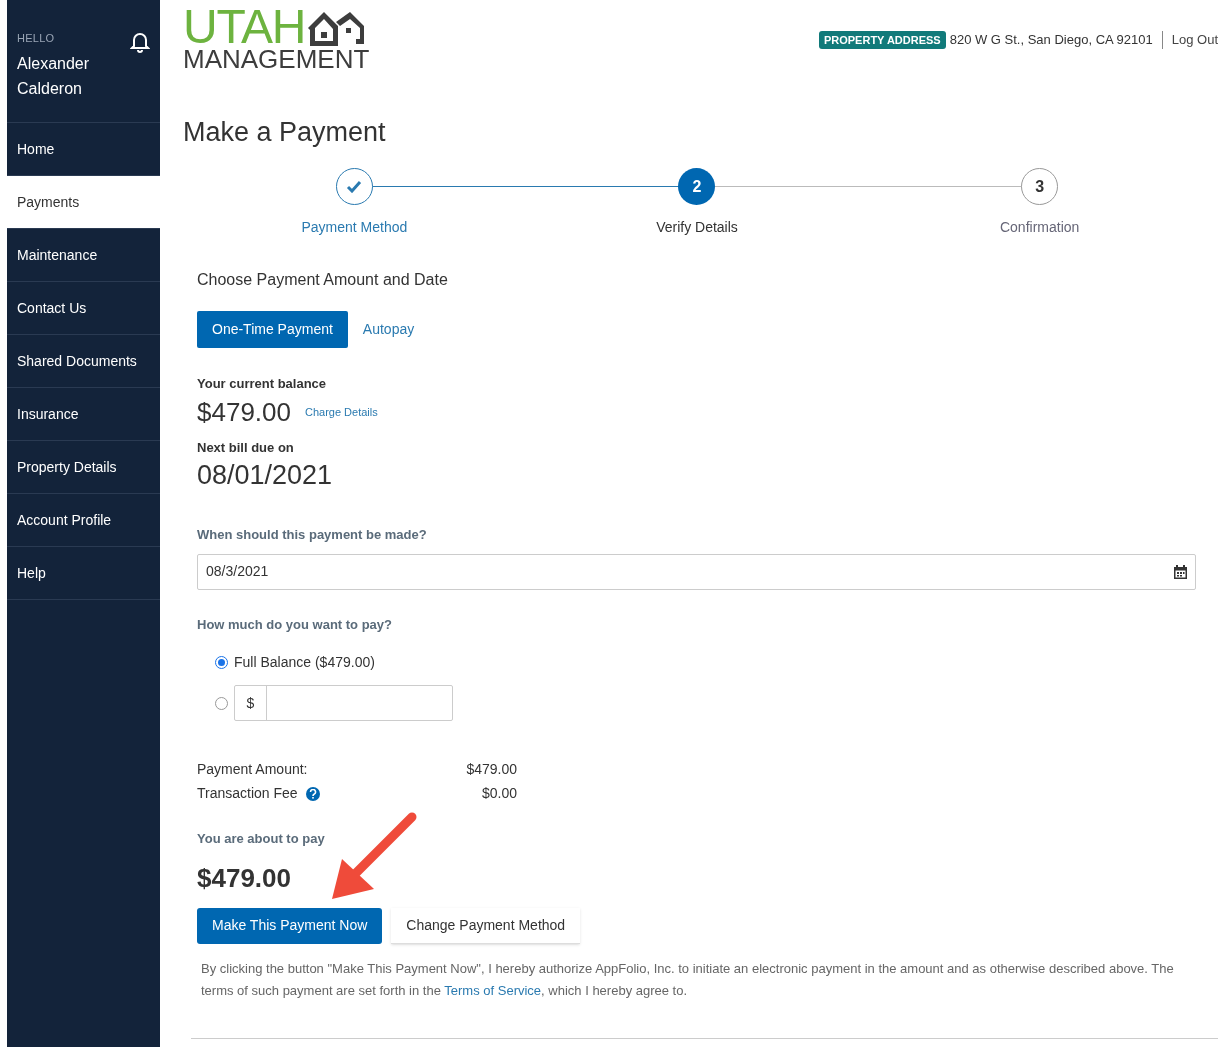 This screenshot has height=1047, width=1218. I want to click on summary-label: Payment Amount:, so click(252, 769).